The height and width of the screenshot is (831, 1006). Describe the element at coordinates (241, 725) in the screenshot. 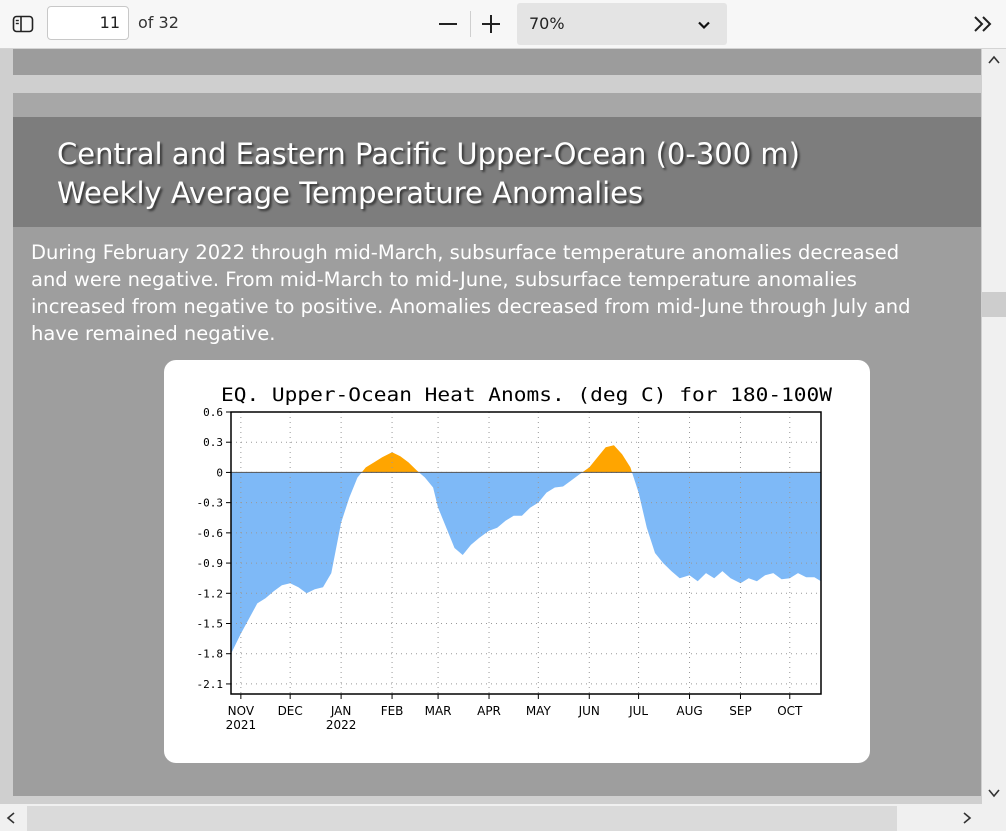

I see `x-tick-year-label: 2021` at that location.